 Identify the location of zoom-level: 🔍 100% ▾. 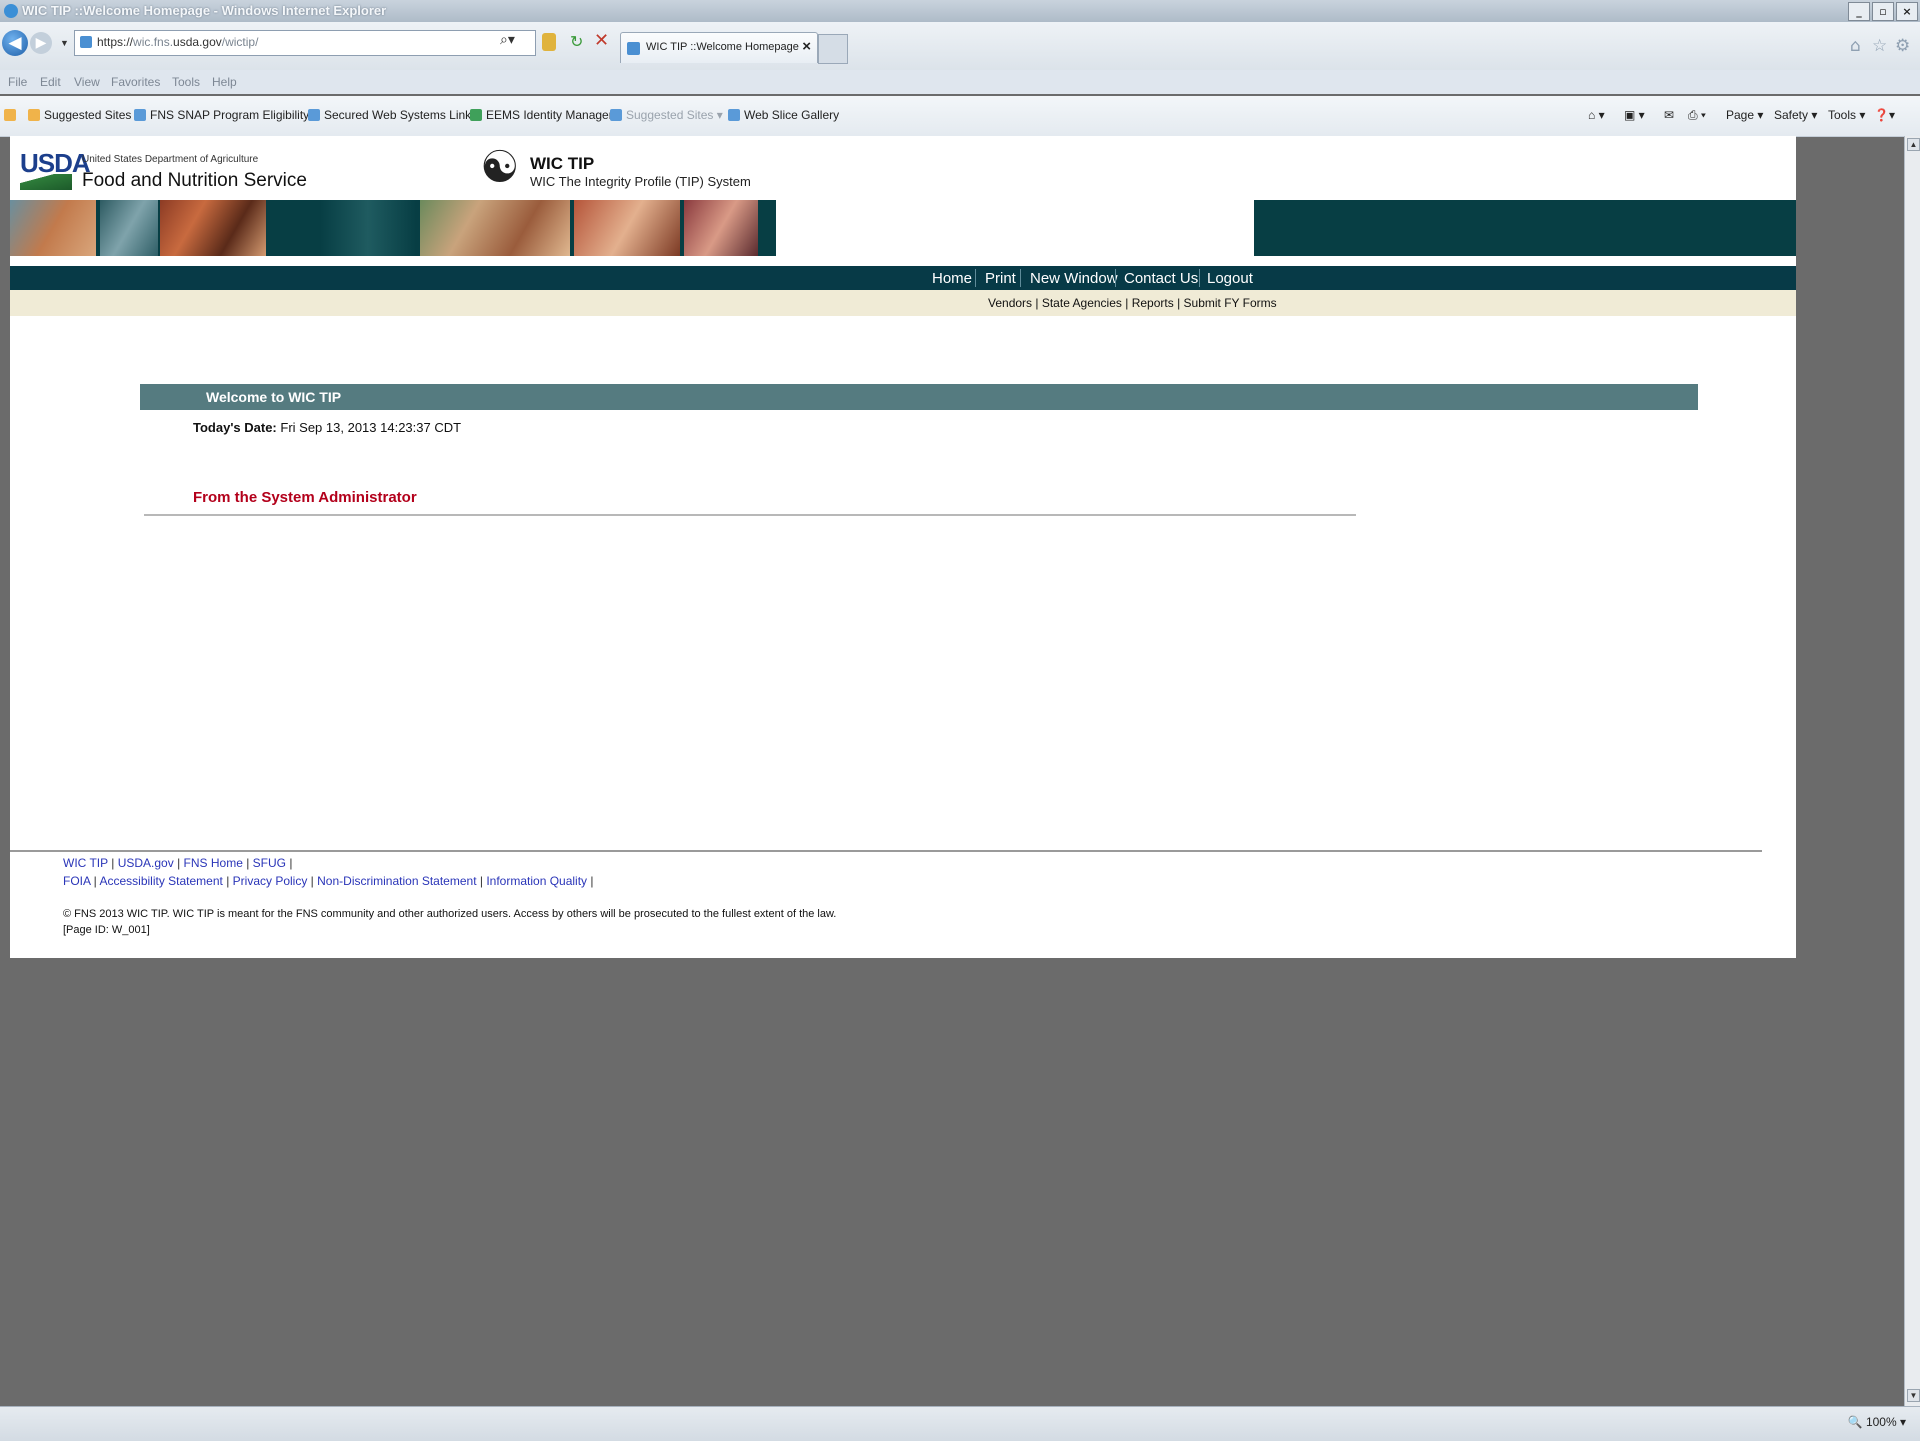
(1877, 1422).